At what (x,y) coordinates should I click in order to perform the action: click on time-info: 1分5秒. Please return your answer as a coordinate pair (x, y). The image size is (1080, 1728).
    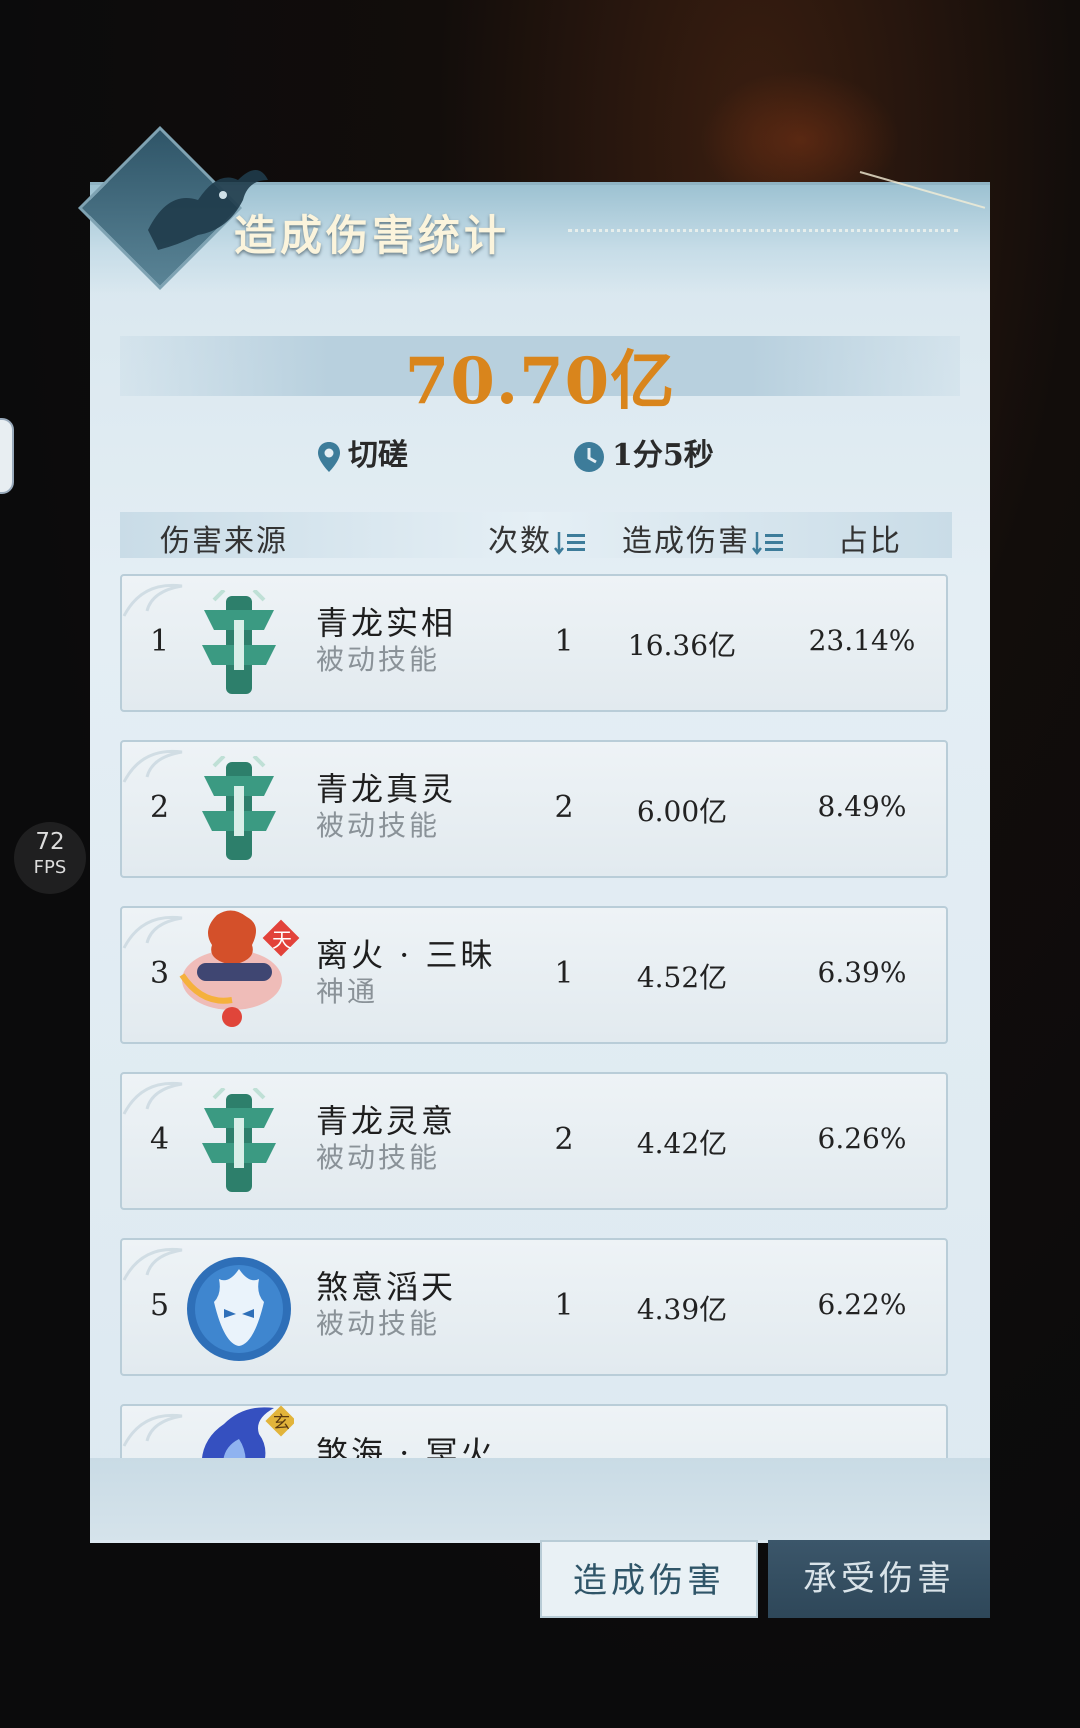
    Looking at the image, I should click on (643, 452).